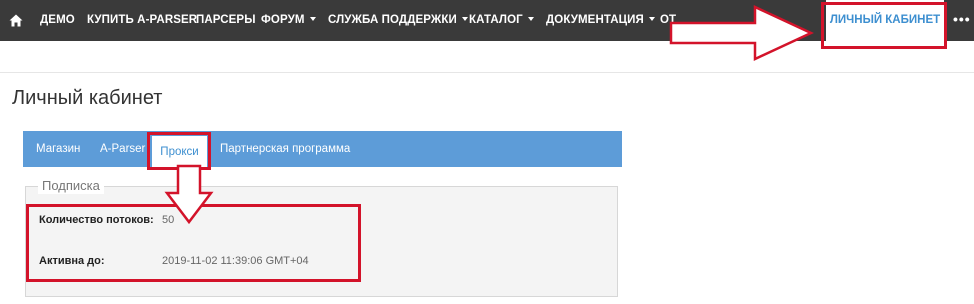 This screenshot has height=304, width=974. Describe the element at coordinates (189, 194) in the screenshot. I see `arrow-down-icon` at that location.